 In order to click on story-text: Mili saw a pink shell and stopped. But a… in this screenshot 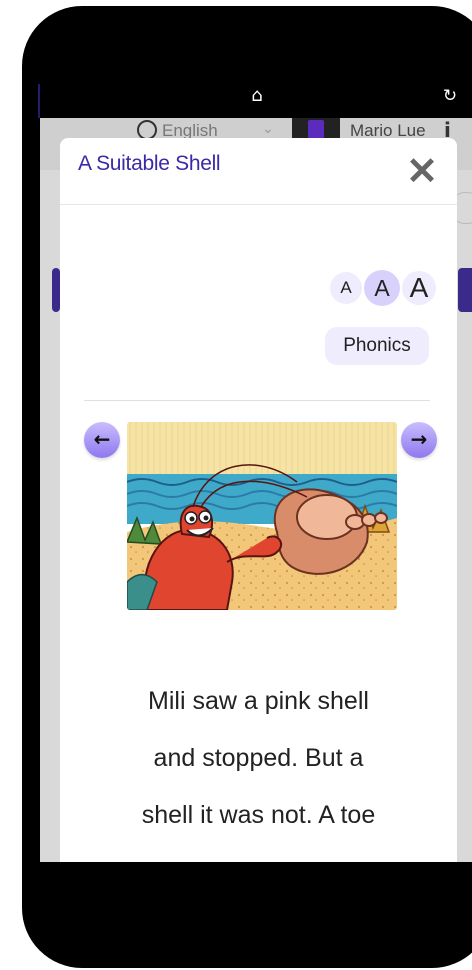, I will do `click(258, 758)`.